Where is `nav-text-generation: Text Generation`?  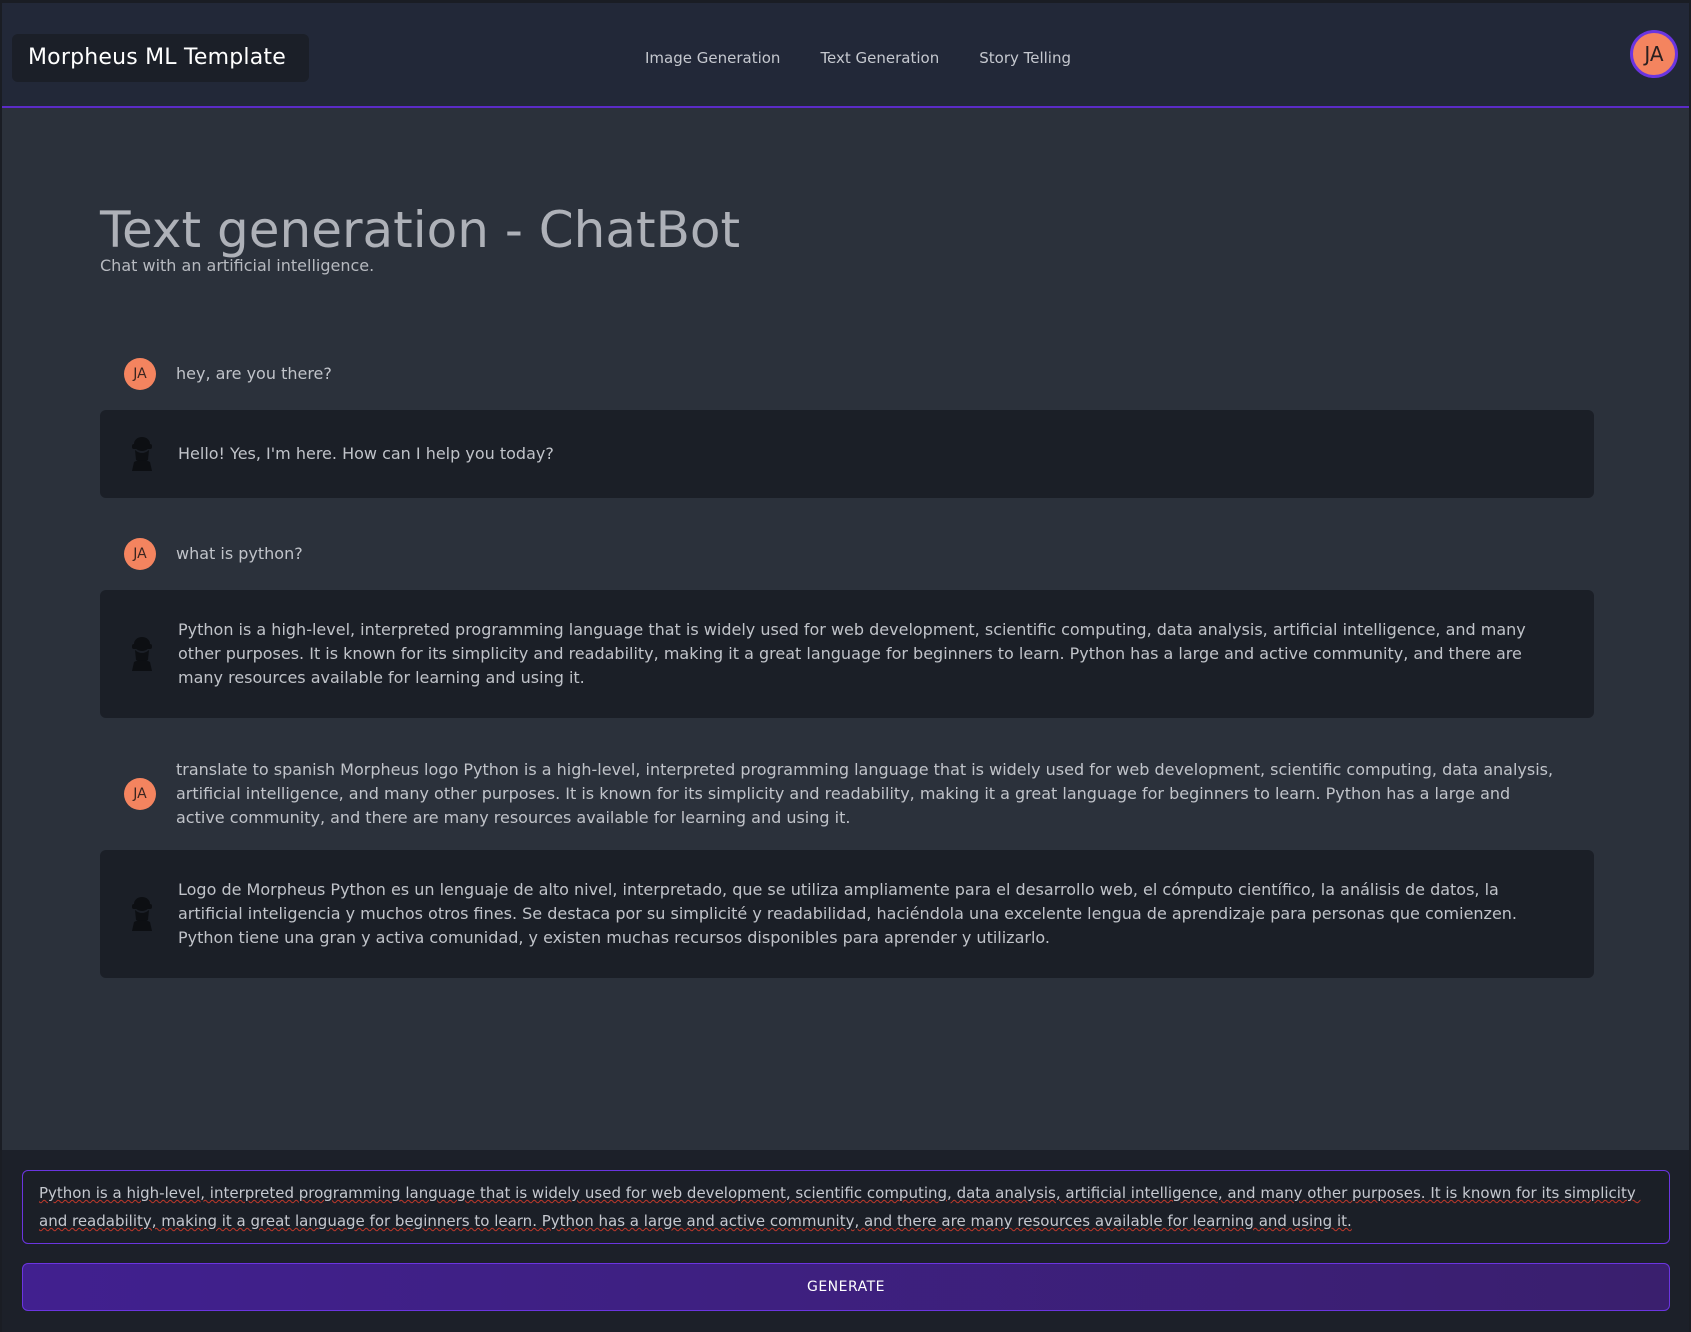 nav-text-generation: Text Generation is located at coordinates (879, 58).